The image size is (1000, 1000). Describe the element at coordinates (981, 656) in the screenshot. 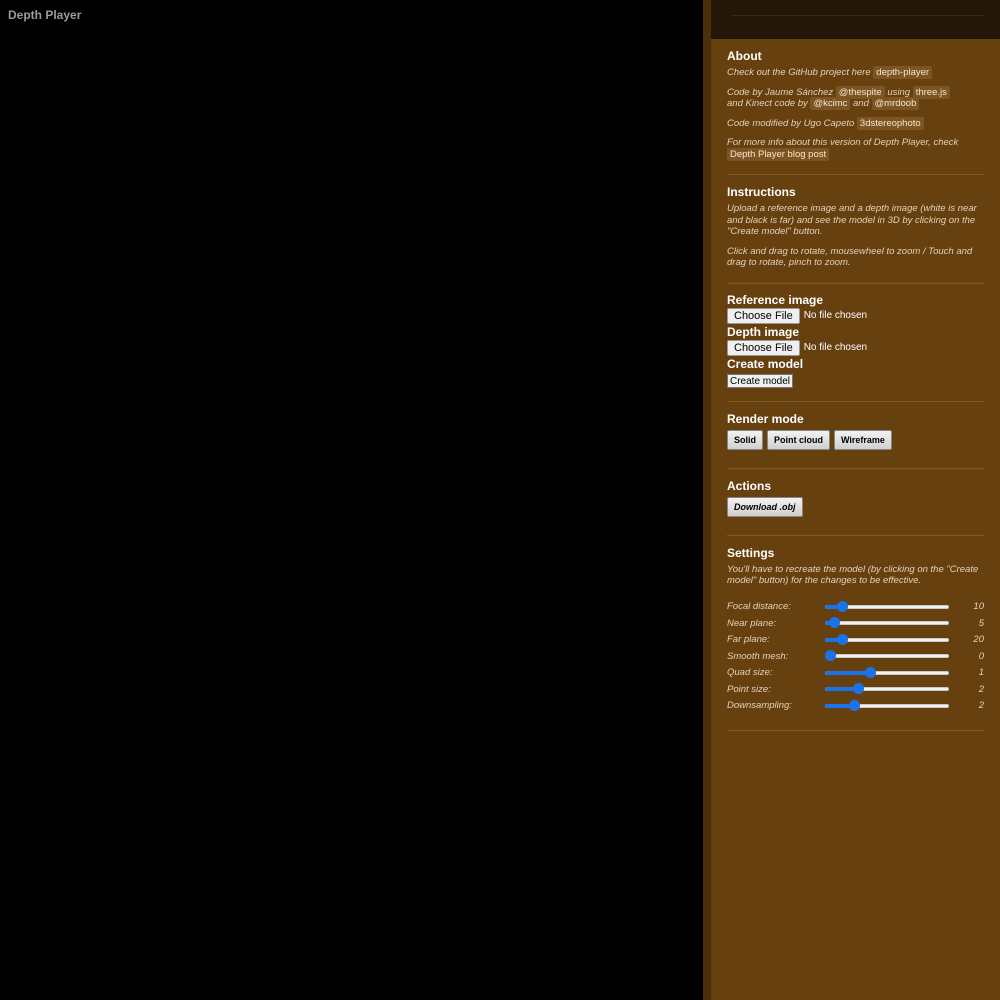

I see `setting-value-smooth-mesh: 0` at that location.